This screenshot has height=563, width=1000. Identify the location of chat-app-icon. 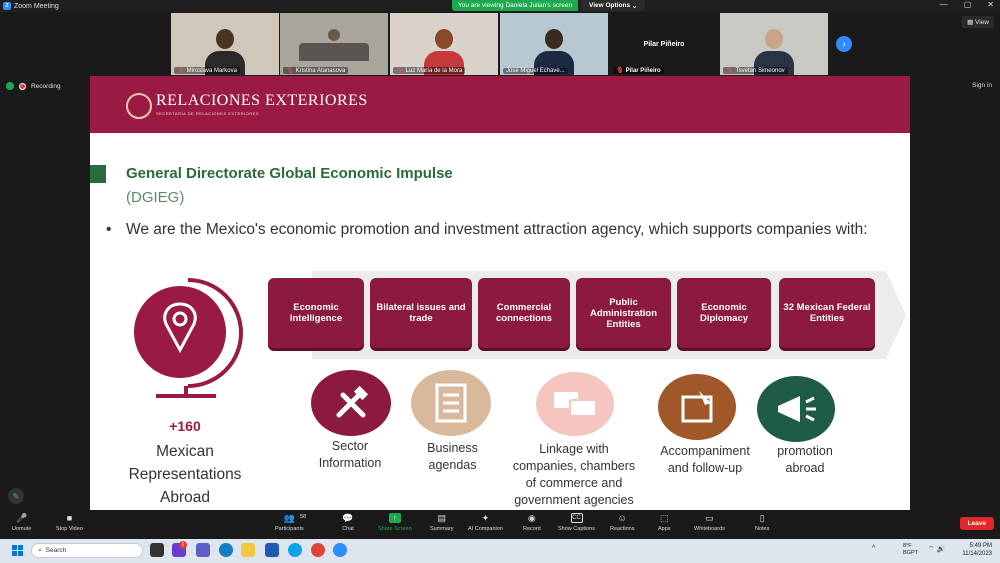
(203, 550).